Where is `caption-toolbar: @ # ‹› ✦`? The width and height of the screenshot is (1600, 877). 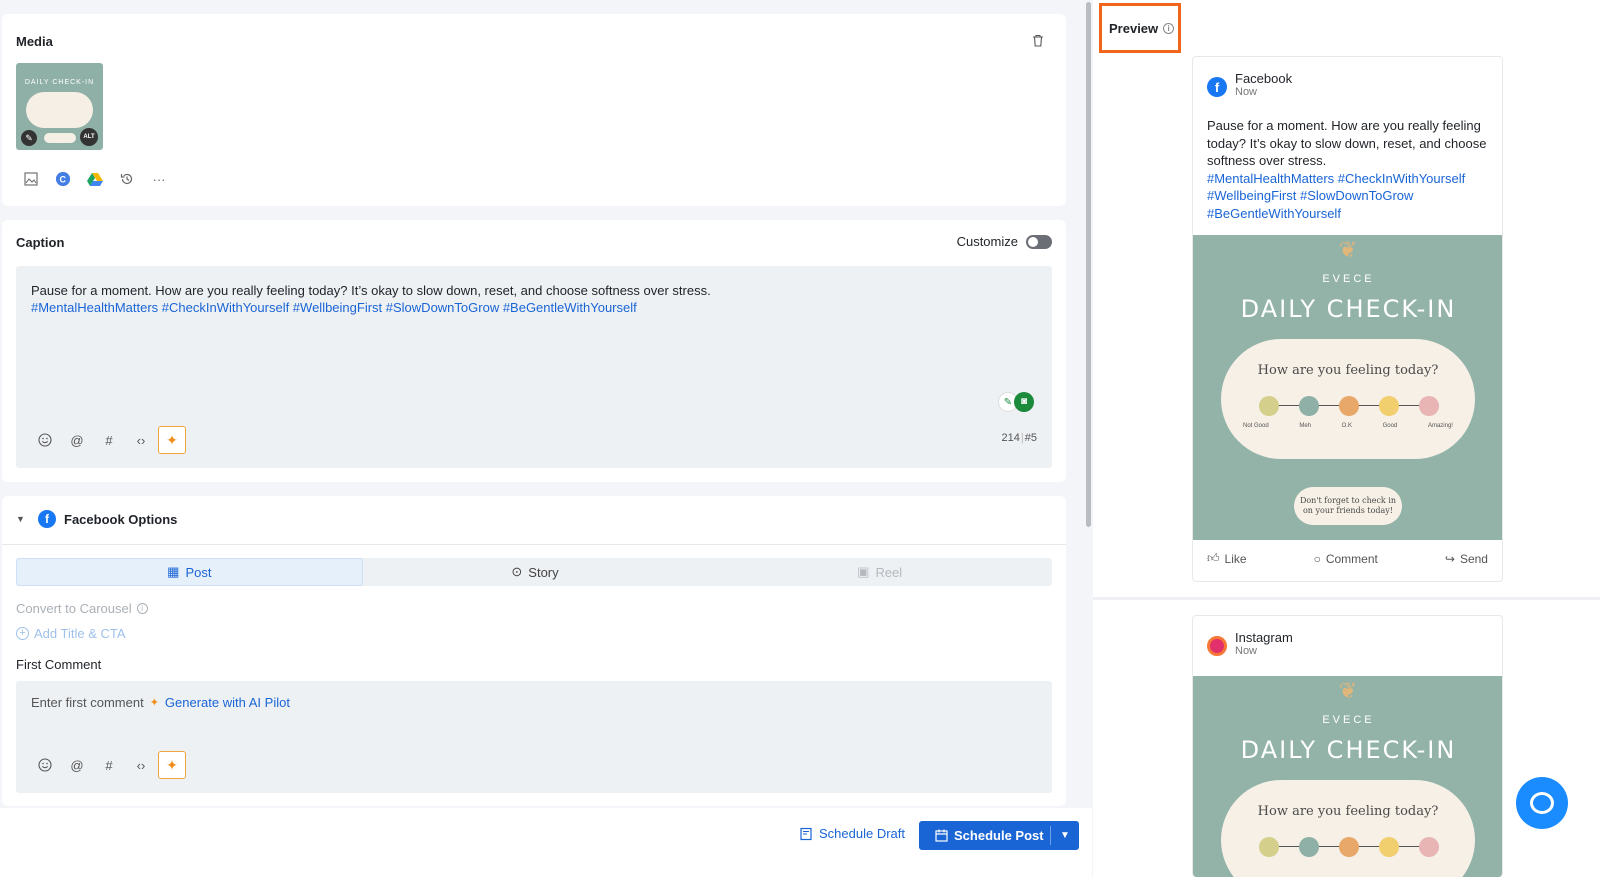
caption-toolbar: @ # ‹› ✦ is located at coordinates (111, 440).